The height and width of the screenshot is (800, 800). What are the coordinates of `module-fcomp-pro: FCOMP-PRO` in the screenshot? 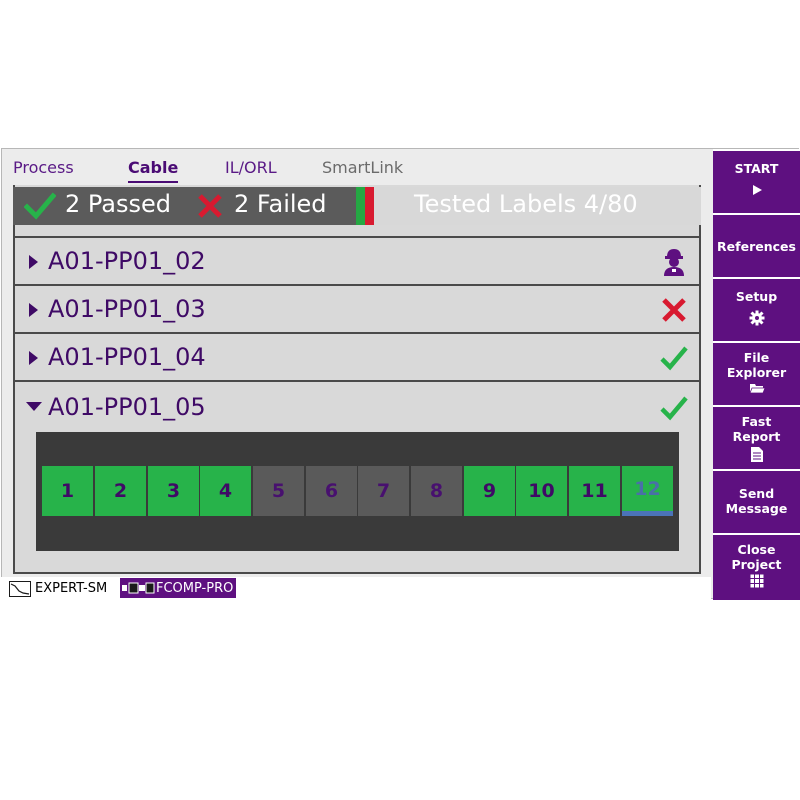 It's located at (178, 588).